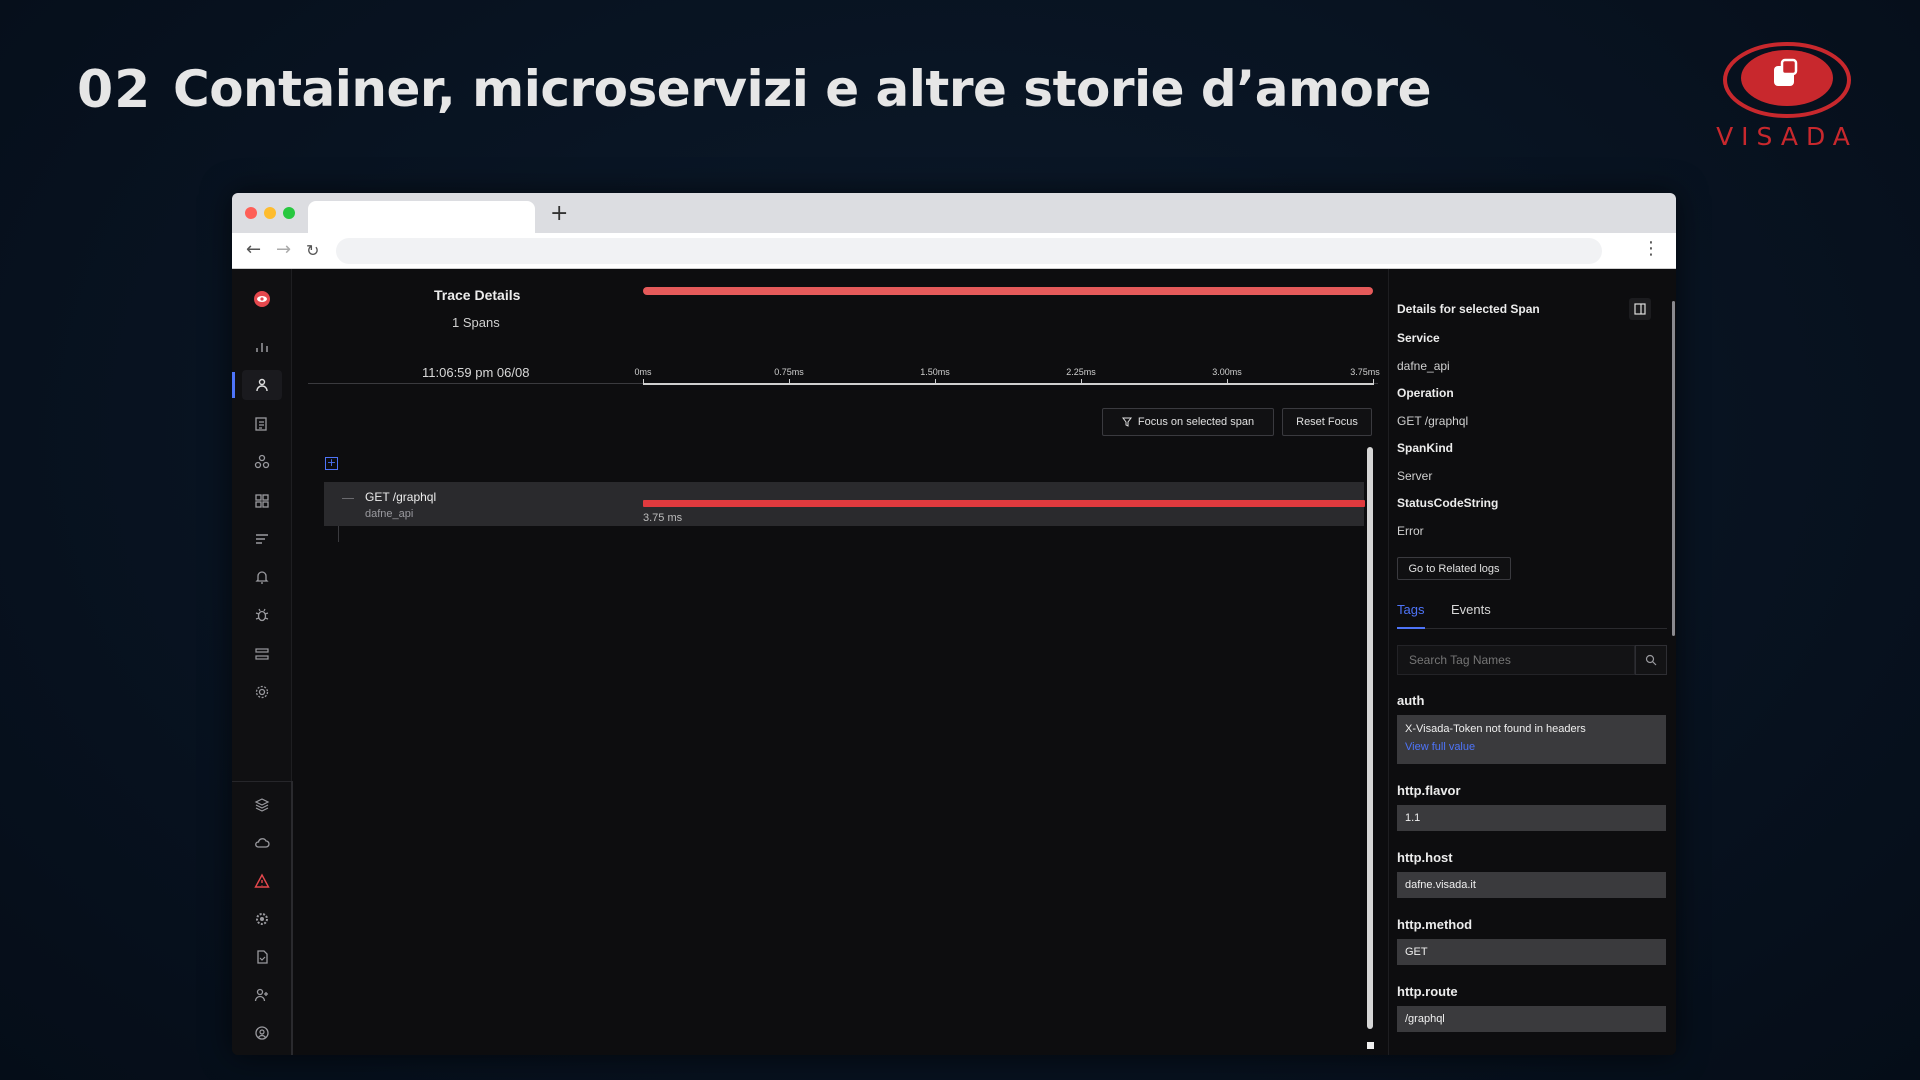 The width and height of the screenshot is (1920, 1080). I want to click on span-row: GET /graphql dafne_api 3.75 ms, so click(844, 504).